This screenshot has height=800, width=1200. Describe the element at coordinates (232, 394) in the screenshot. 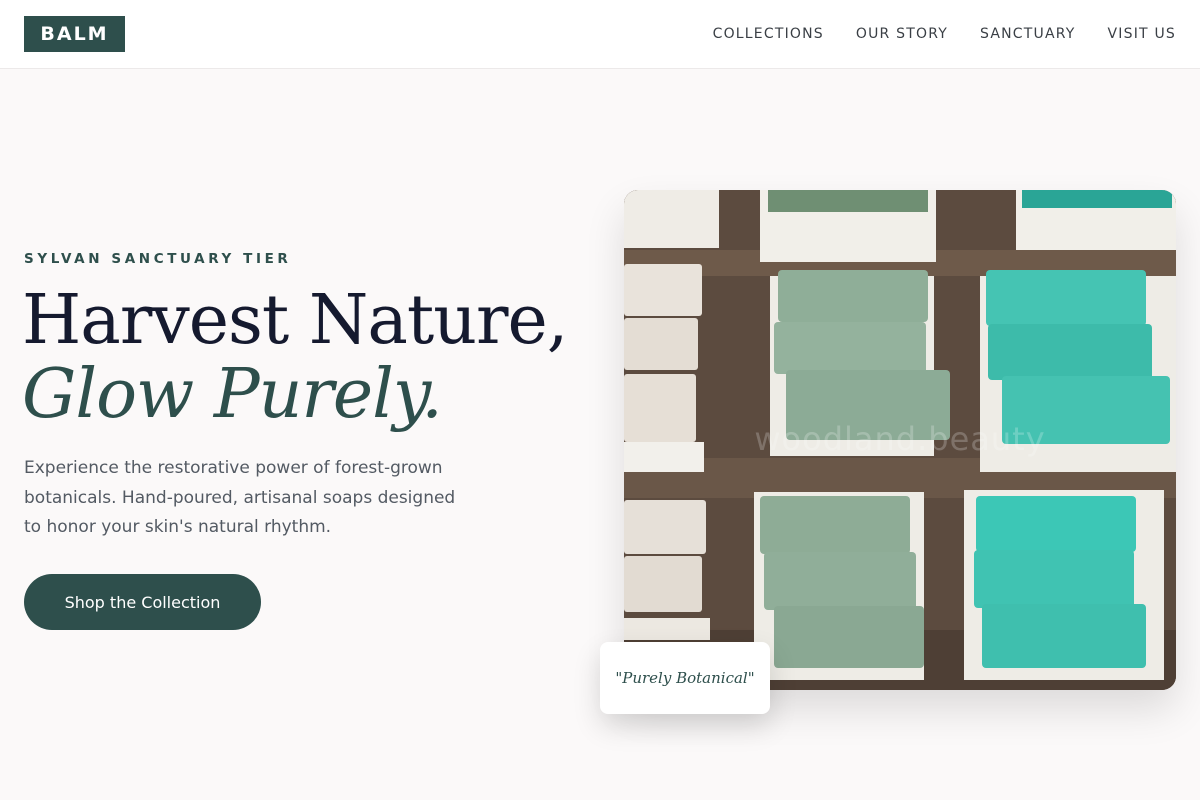

I see `headline-line-2: Glow Purely.` at that location.